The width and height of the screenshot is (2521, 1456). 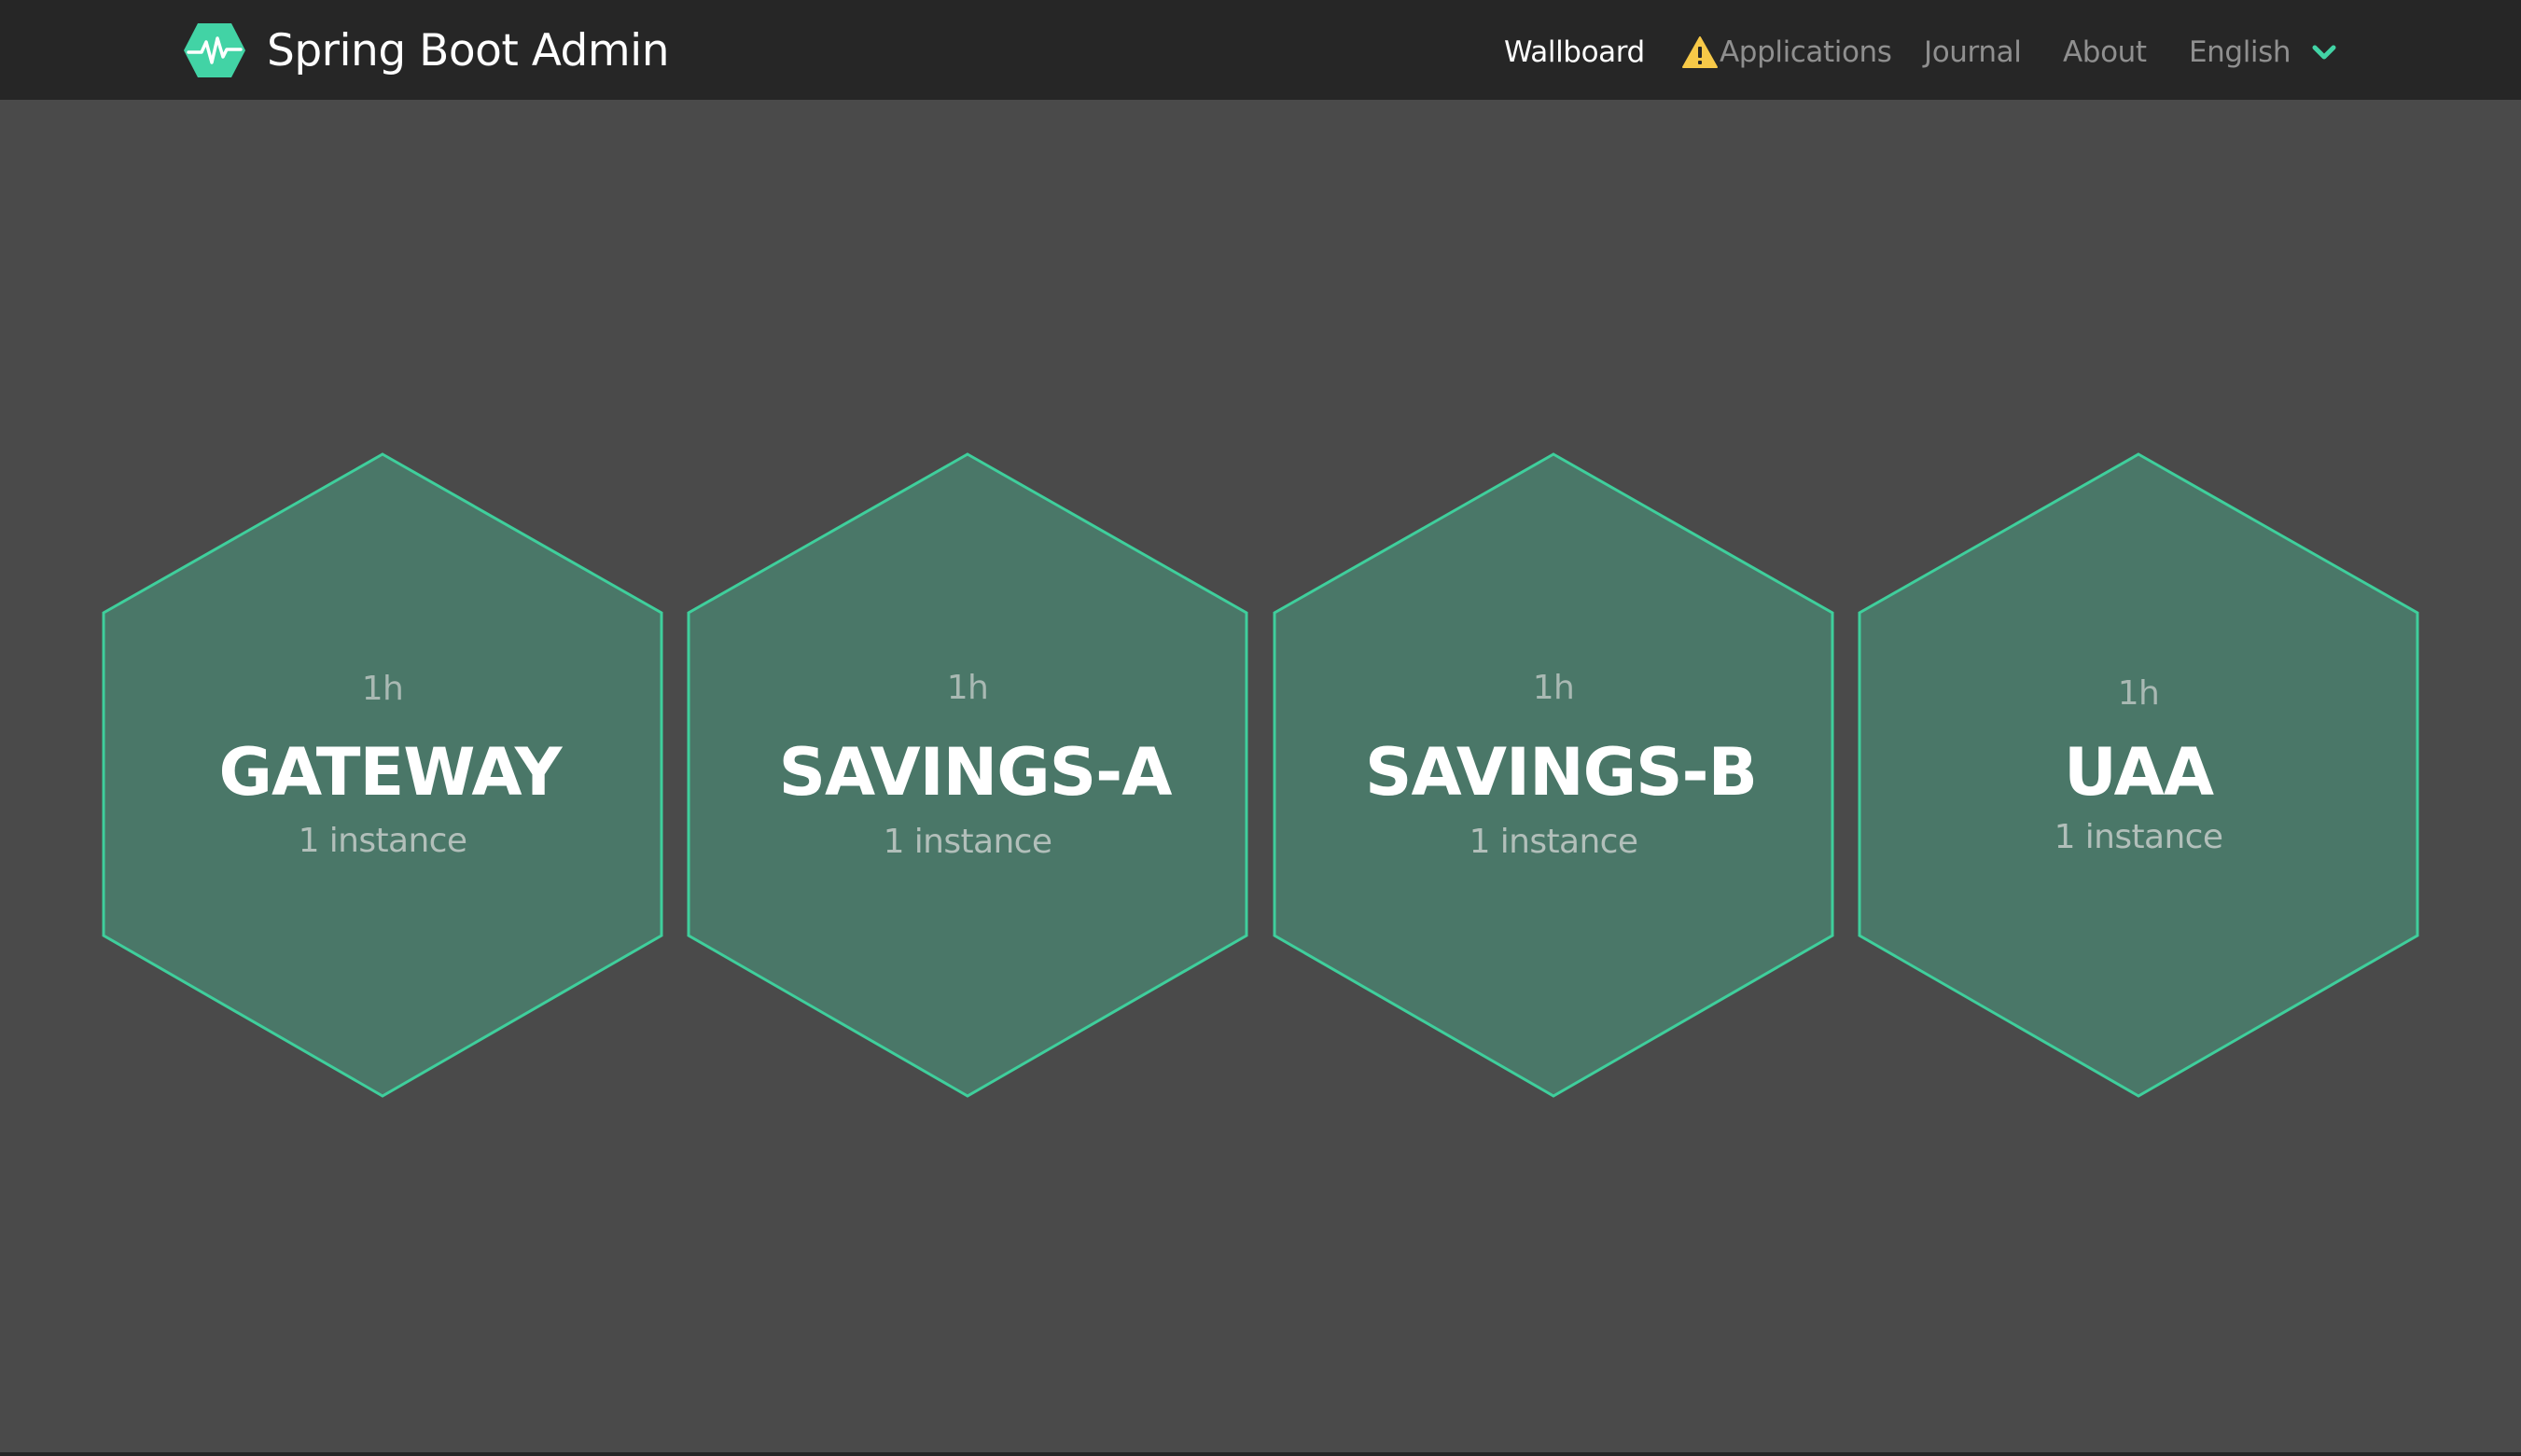 I want to click on brand: Spring Boot Admin, so click(x=426, y=50).